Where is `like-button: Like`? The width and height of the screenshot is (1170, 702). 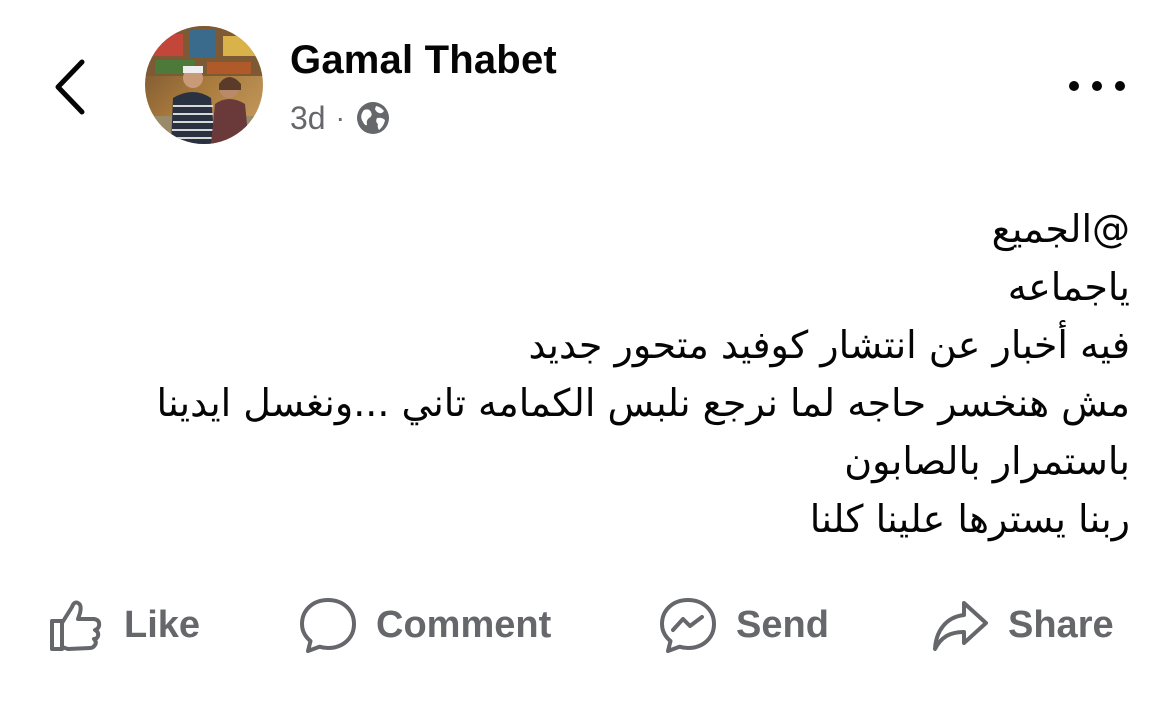
like-button: Like is located at coordinates (123, 625).